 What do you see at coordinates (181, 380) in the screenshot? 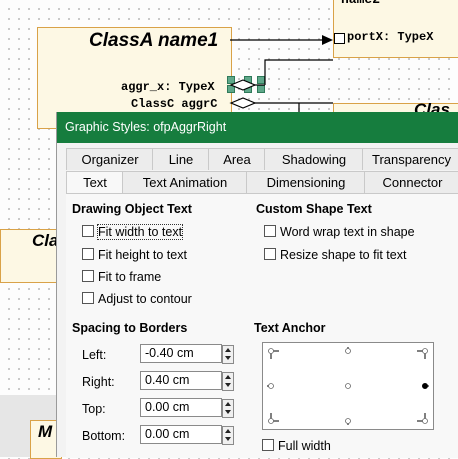
I see `right-input: 0.40 cm` at bounding box center [181, 380].